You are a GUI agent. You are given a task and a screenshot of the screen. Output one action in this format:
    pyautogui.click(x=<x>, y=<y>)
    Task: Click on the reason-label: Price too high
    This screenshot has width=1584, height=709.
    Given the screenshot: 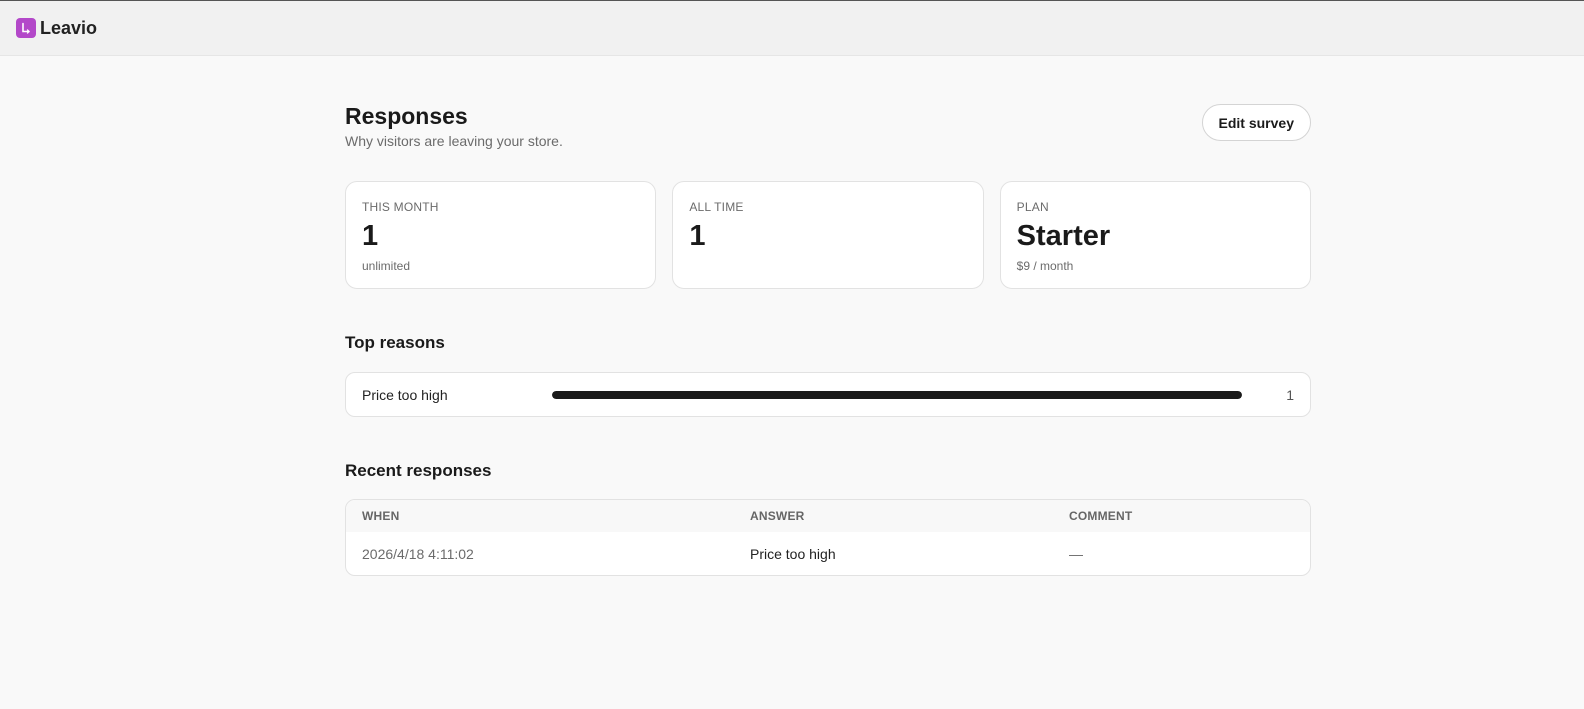 What is the action you would take?
    pyautogui.click(x=405, y=394)
    